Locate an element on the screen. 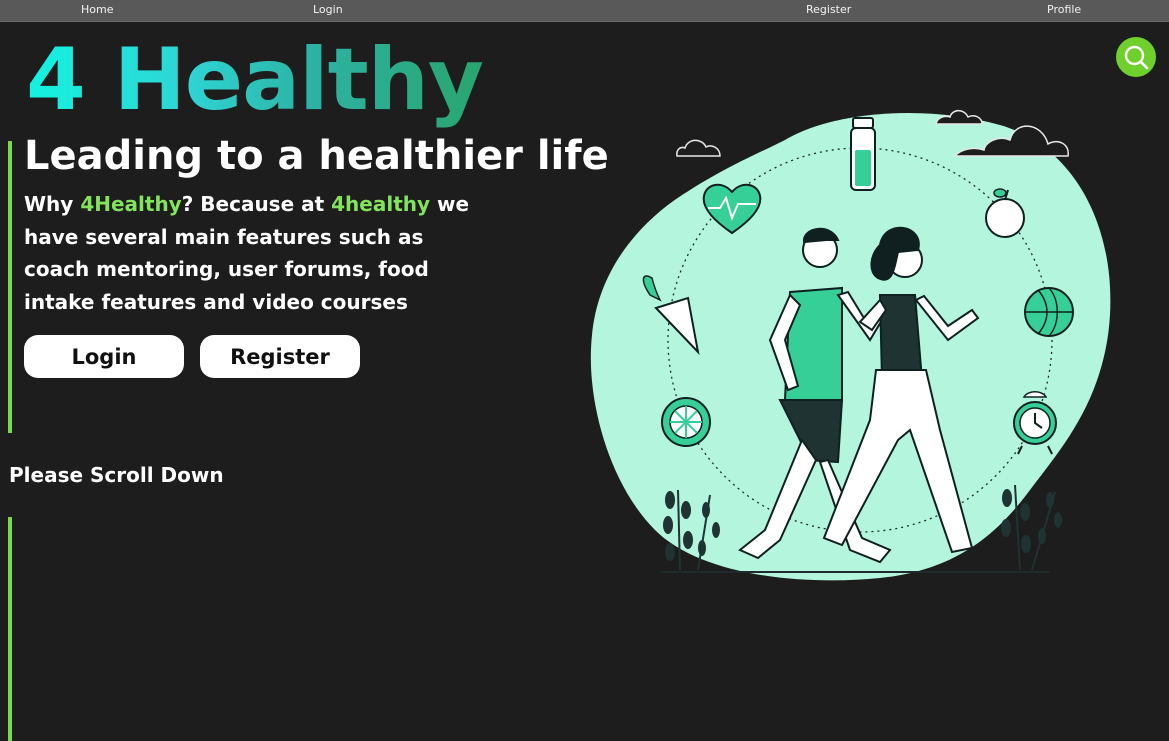 The height and width of the screenshot is (741, 1169). orange-slice-icon is located at coordinates (686, 422).